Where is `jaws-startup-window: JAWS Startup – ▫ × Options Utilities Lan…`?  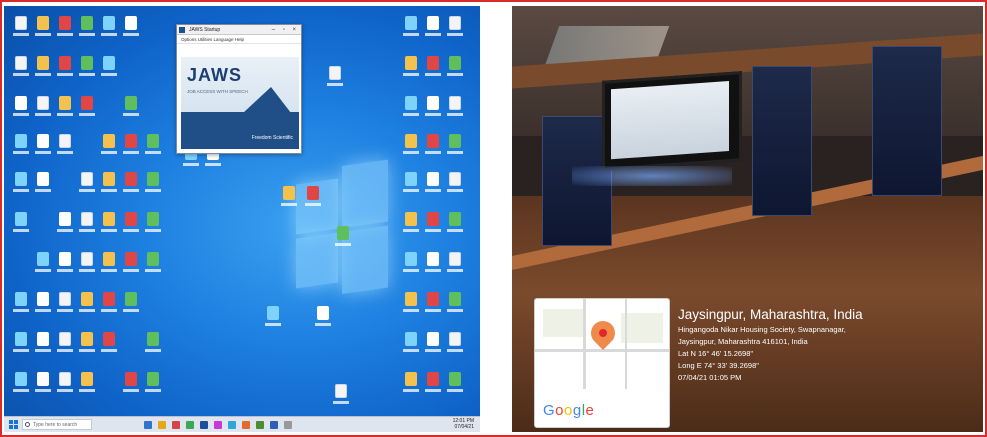 jaws-startup-window: JAWS Startup – ▫ × Options Utilities Lan… is located at coordinates (239, 89).